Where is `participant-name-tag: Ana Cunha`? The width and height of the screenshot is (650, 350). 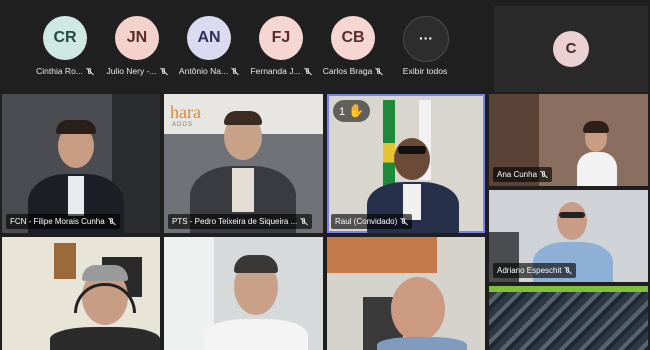
participant-name-tag: Ana Cunha is located at coordinates (523, 174).